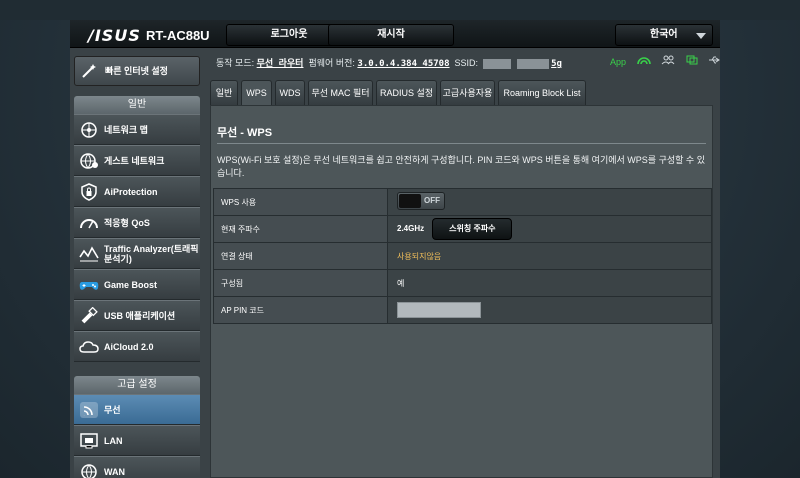 The width and height of the screenshot is (800, 478). I want to click on language-label: 한국어, so click(664, 34).